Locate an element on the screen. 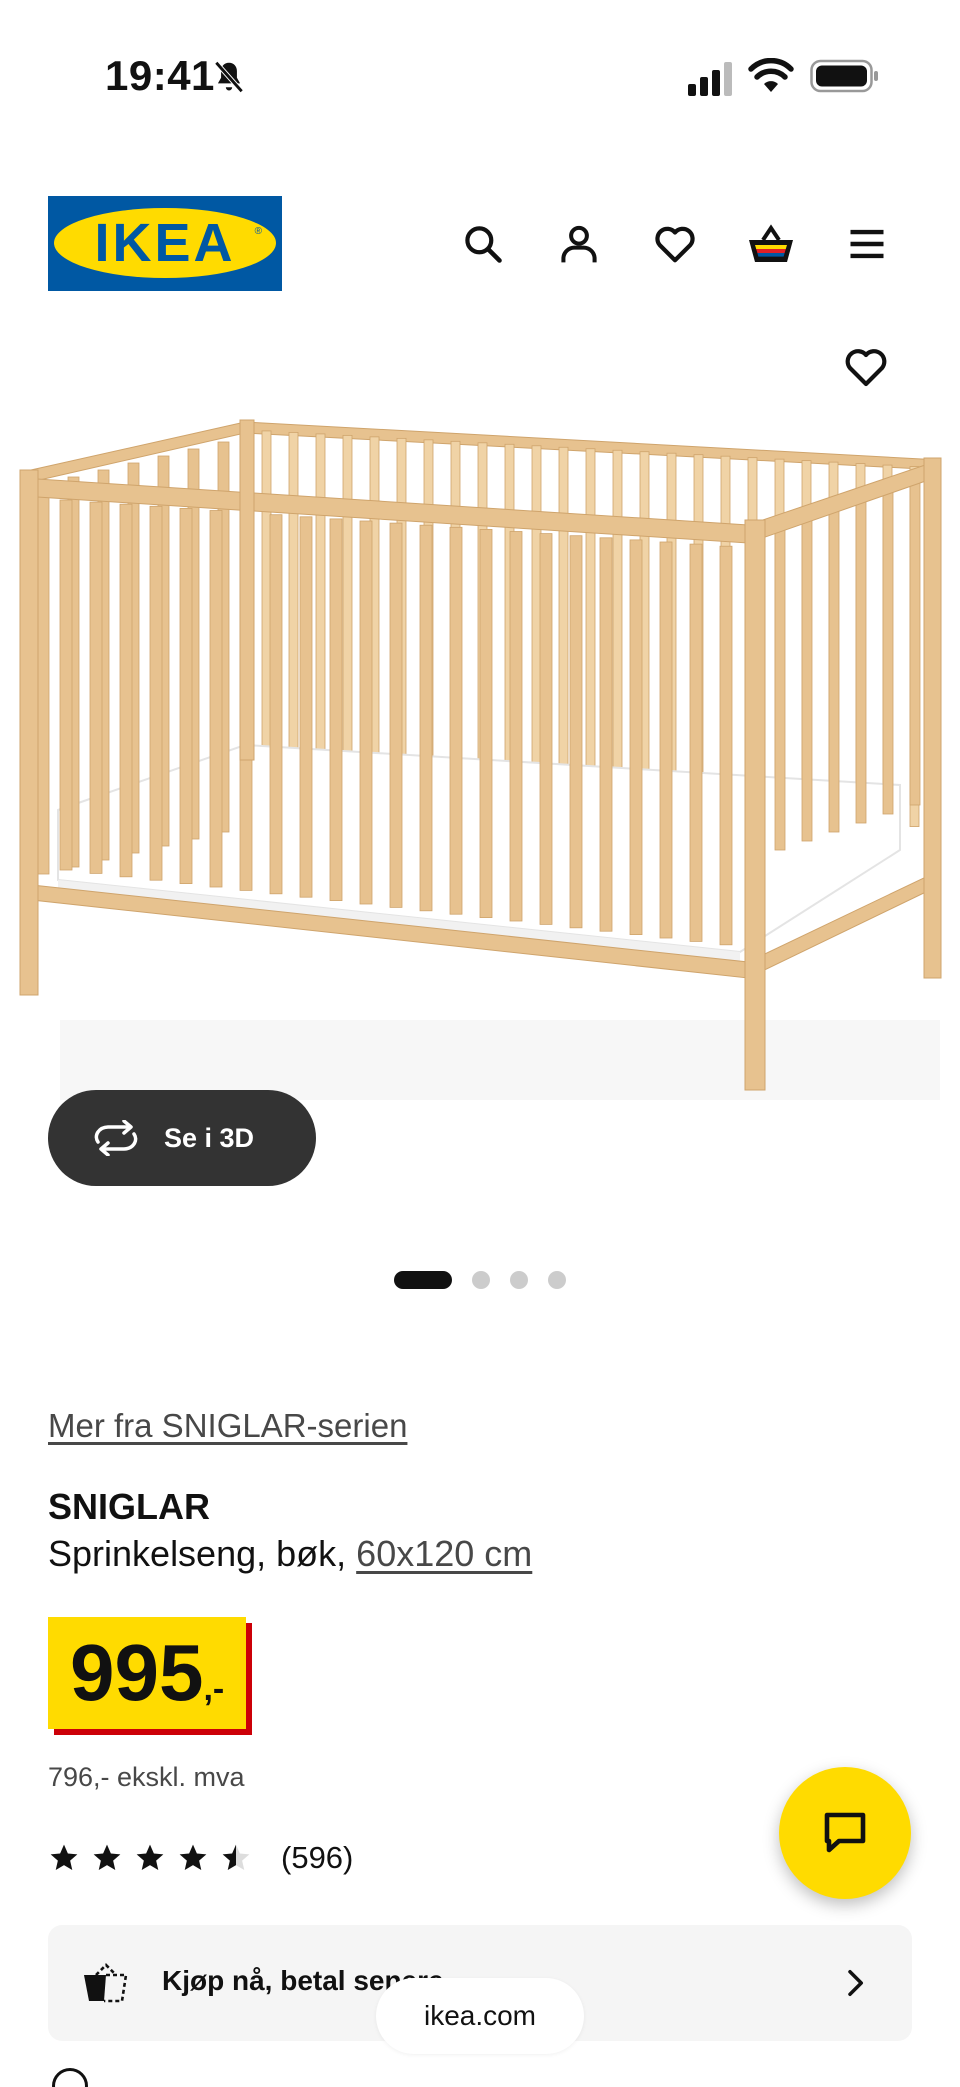 This screenshot has height=2087, width=960. series-link: Mer fra SNIGLAR-serien is located at coordinates (227, 1426).